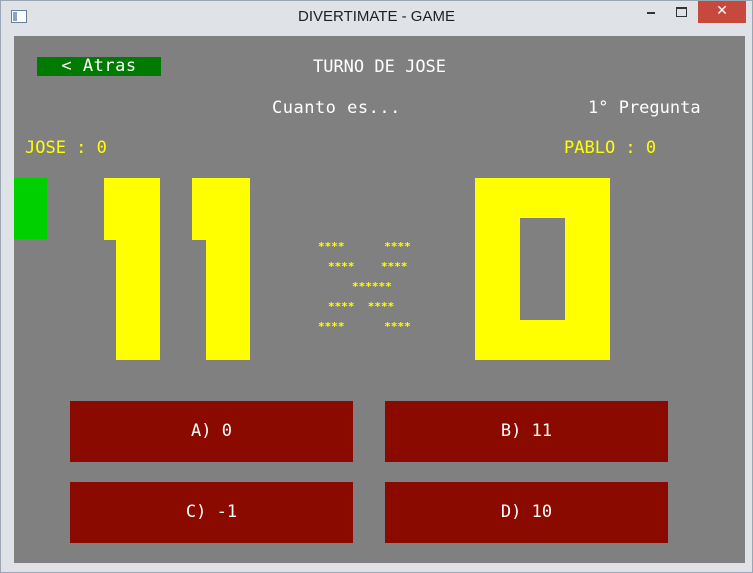 Image resolution: width=753 pixels, height=573 pixels. I want to click on answer-c-button: C) -1, so click(211, 512).